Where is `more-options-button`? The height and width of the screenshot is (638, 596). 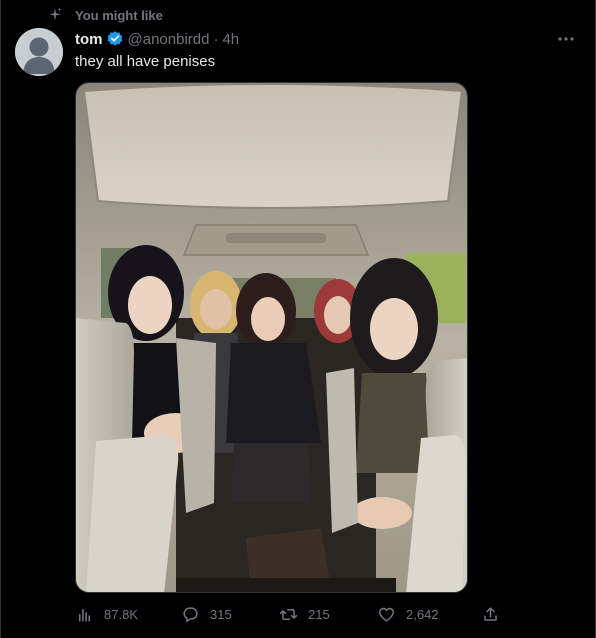 more-options-button is located at coordinates (566, 39).